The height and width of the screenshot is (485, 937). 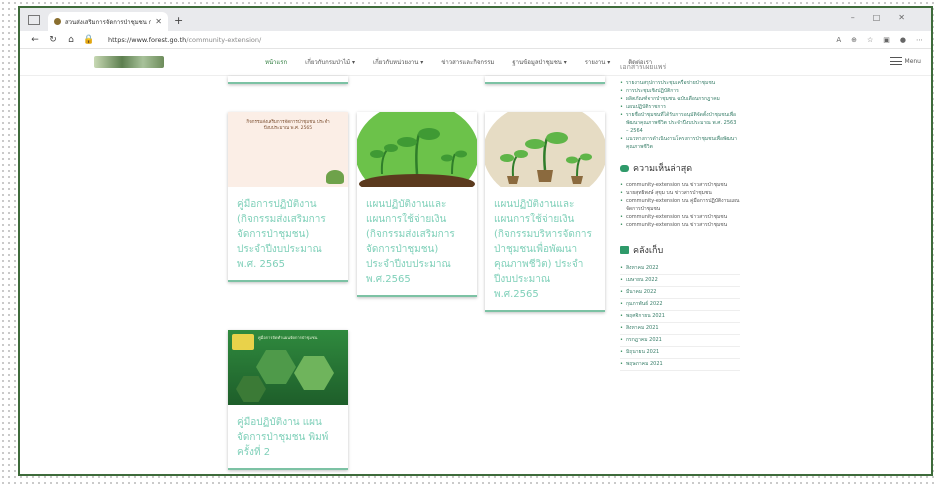 I want to click on new-tab-icon: +, so click(x=178, y=20).